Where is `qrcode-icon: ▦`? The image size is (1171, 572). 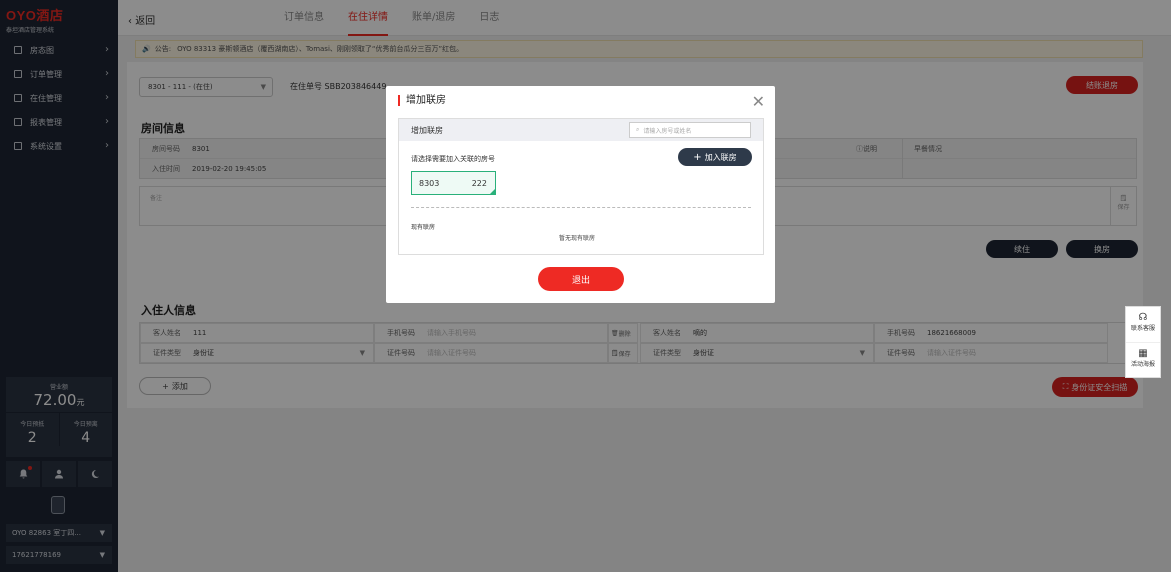 qrcode-icon: ▦ is located at coordinates (1143, 353).